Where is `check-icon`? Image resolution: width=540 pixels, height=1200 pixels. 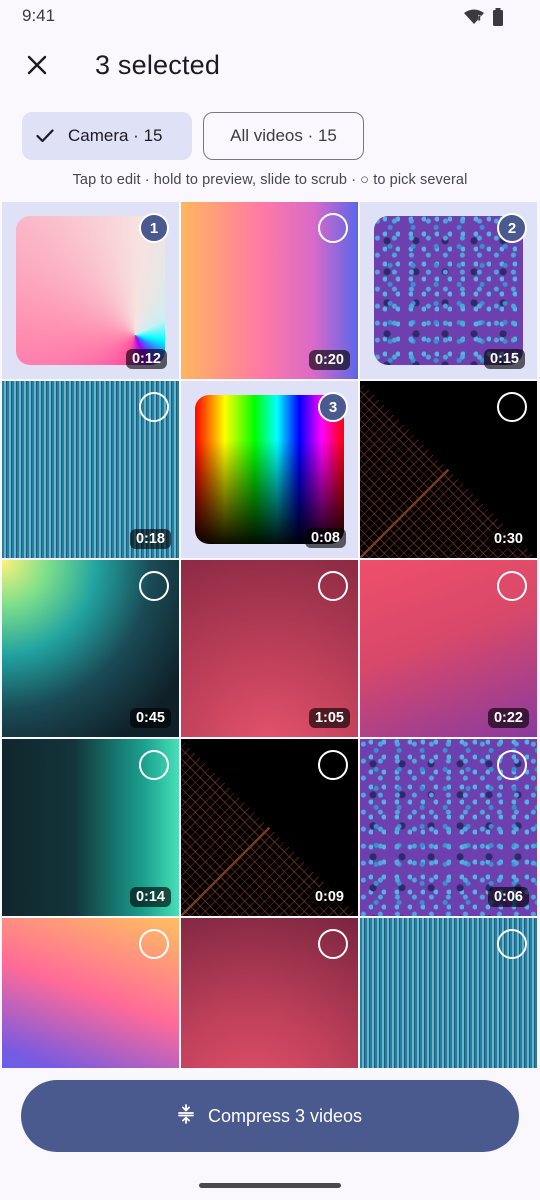
check-icon is located at coordinates (45, 136).